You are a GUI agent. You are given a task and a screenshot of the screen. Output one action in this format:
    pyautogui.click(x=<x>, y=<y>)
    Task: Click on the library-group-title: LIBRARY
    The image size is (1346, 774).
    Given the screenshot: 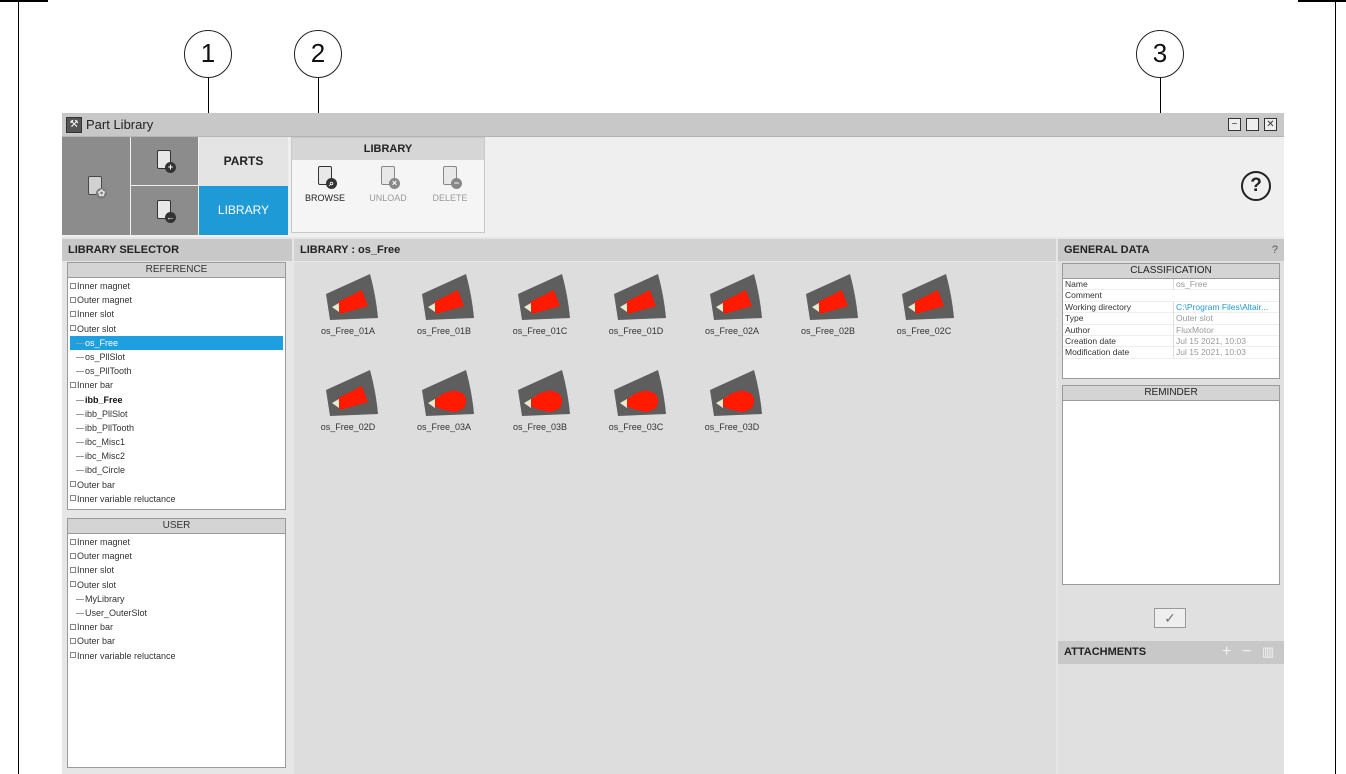 What is the action you would take?
    pyautogui.click(x=388, y=149)
    